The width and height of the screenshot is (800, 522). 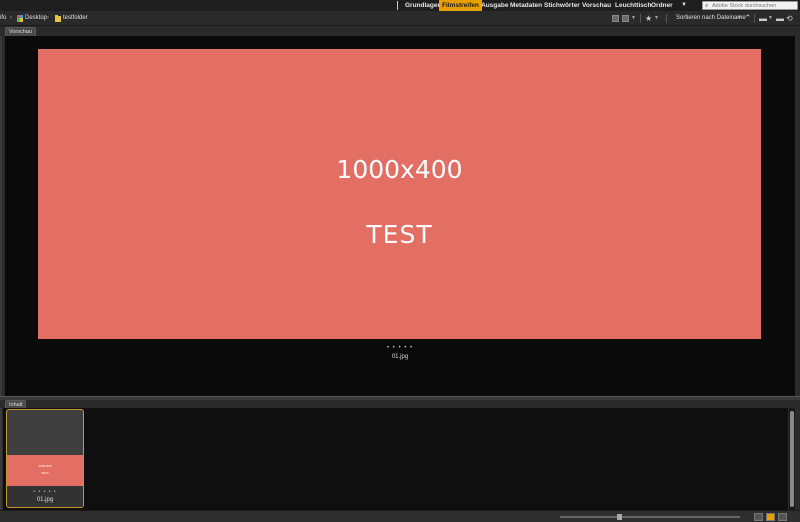 I want to click on stock-search-box: ⌕, so click(x=750, y=5).